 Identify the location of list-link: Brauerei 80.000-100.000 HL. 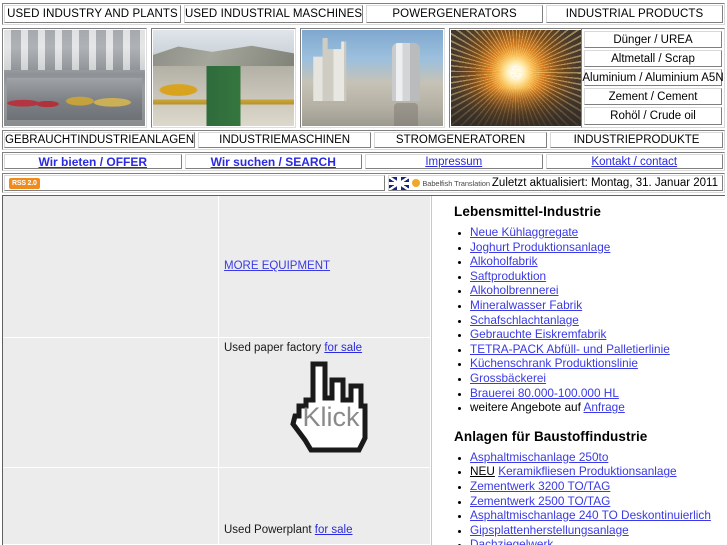
(544, 393).